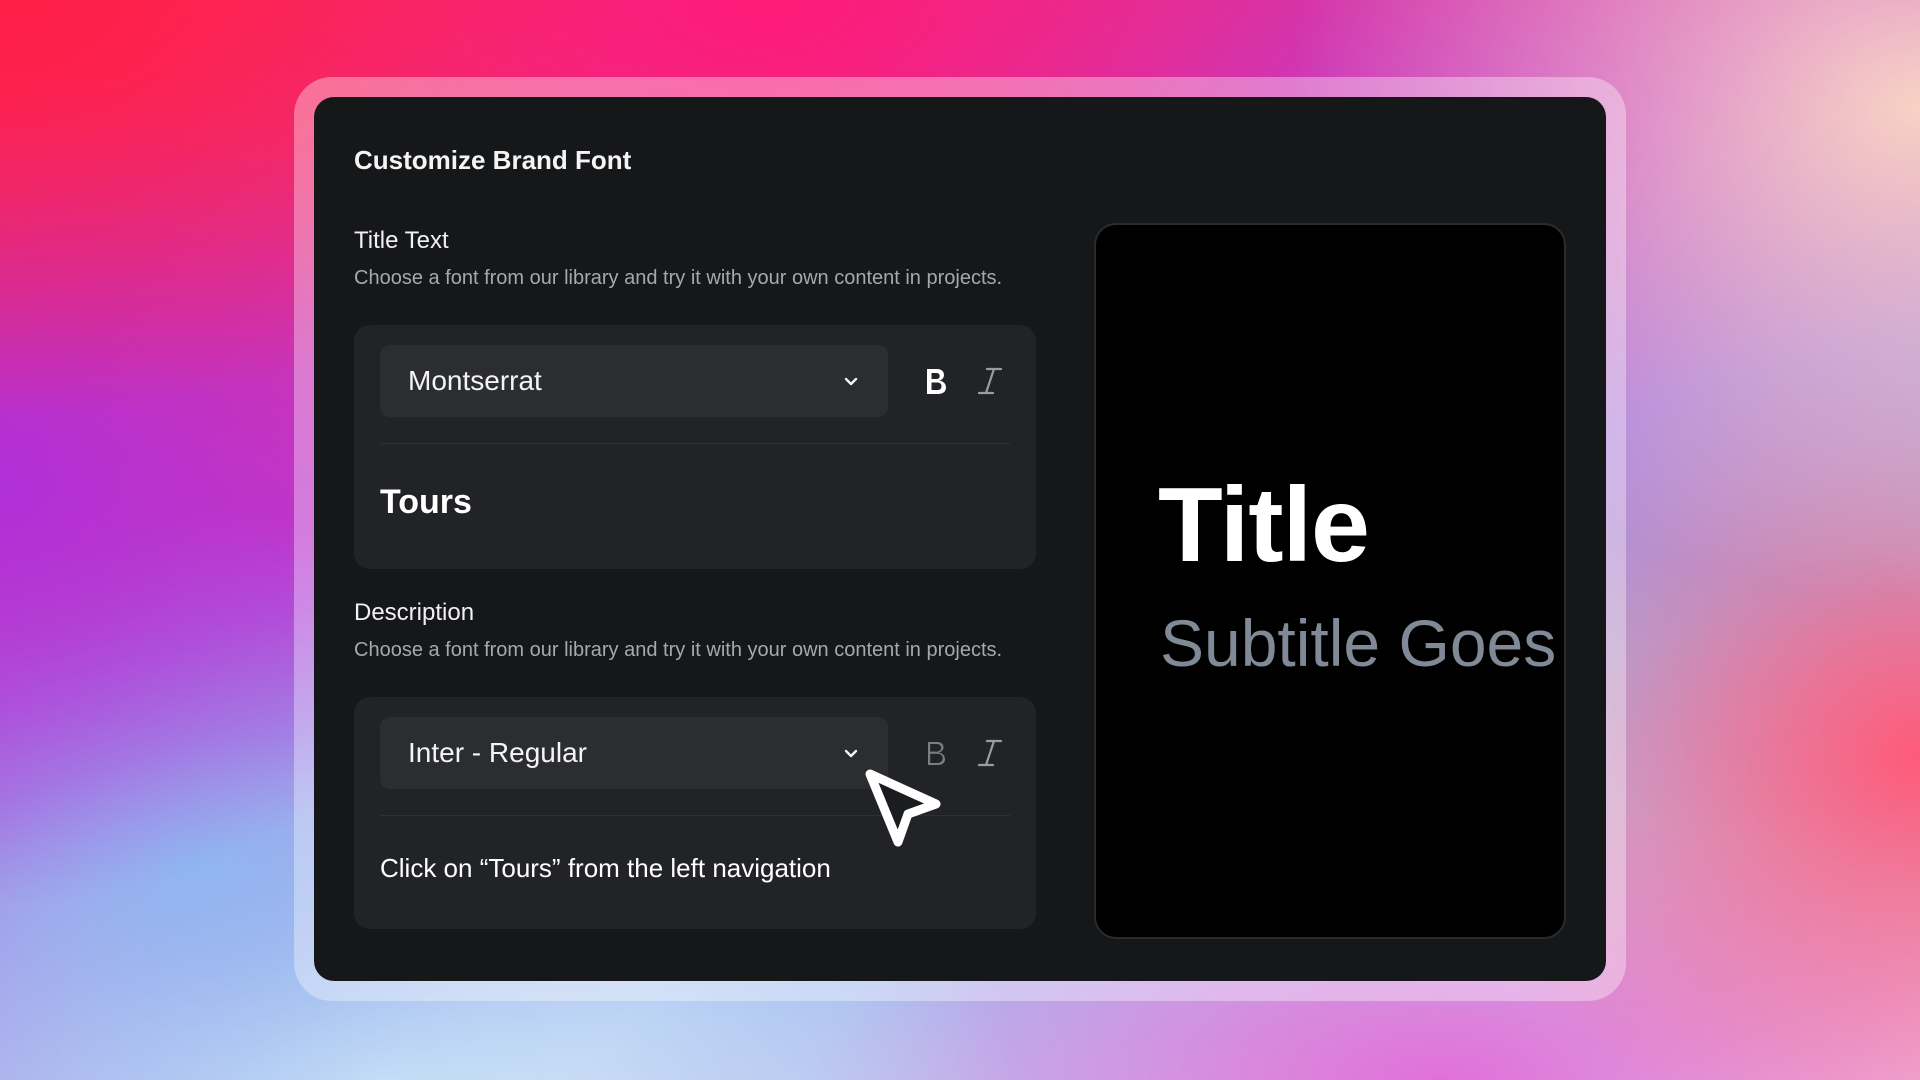 The height and width of the screenshot is (1080, 1920). I want to click on description-italic-button, so click(990, 753).